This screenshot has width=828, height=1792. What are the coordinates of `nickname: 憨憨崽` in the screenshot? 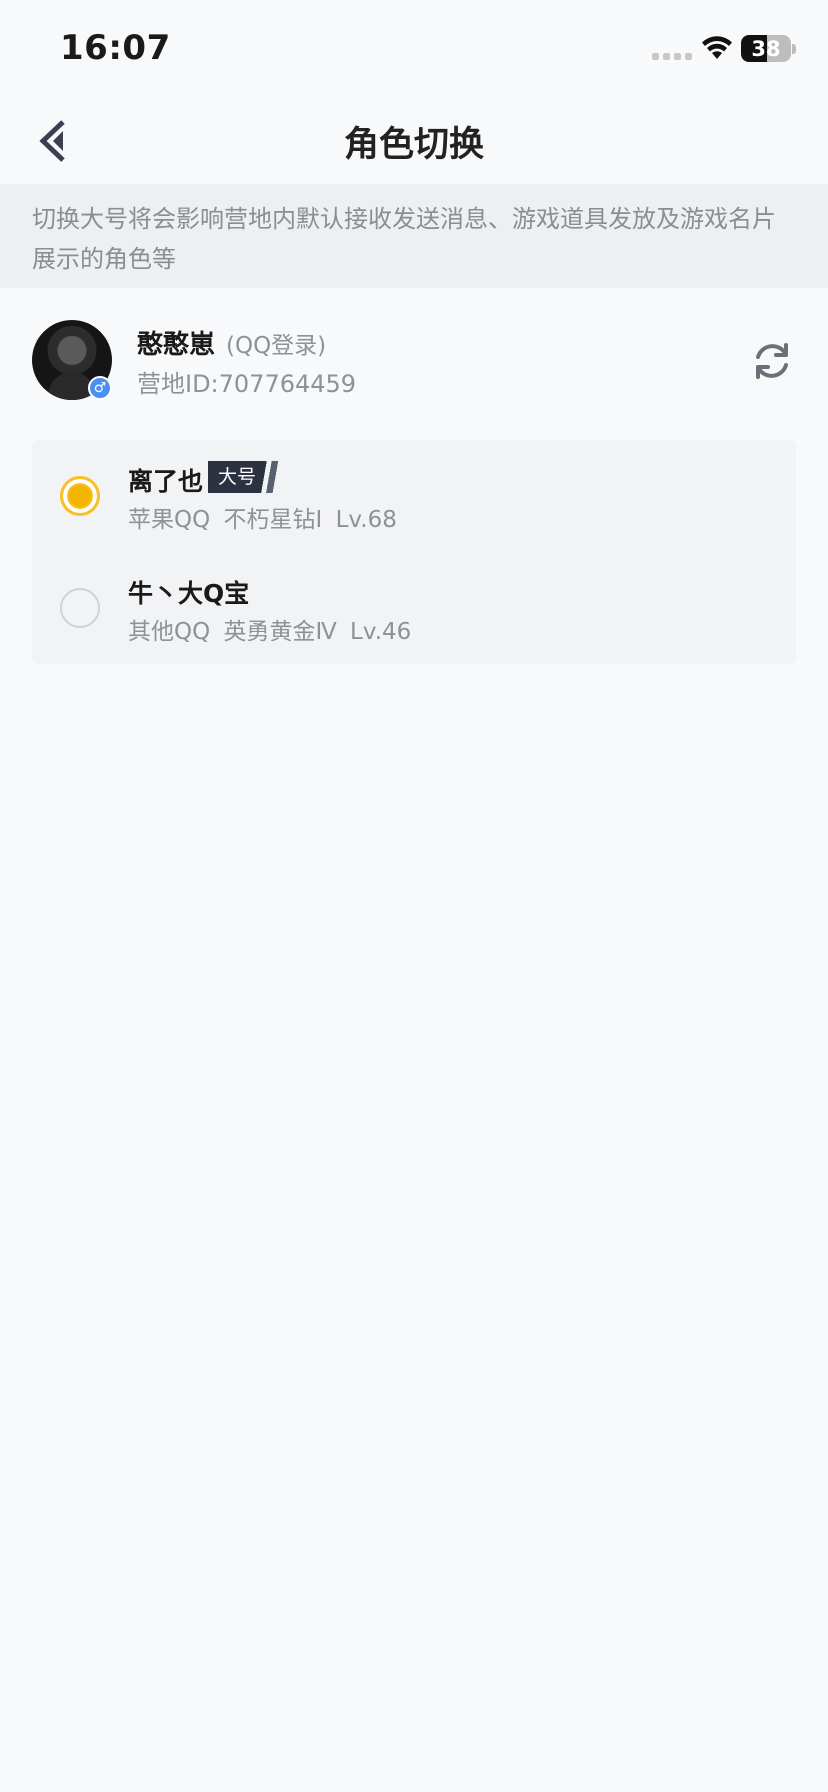 It's located at (176, 345).